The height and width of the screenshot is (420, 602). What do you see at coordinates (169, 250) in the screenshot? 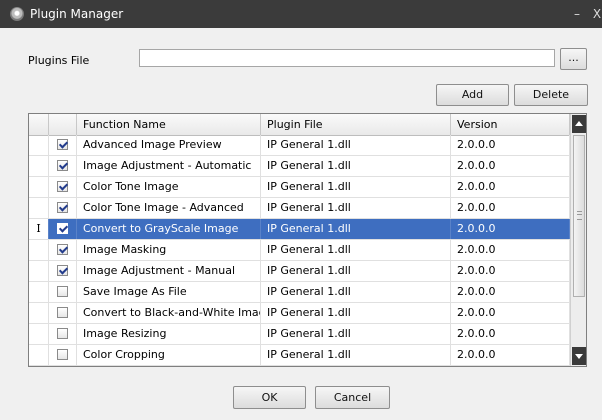
I see `function-name-cell: Image Masking` at bounding box center [169, 250].